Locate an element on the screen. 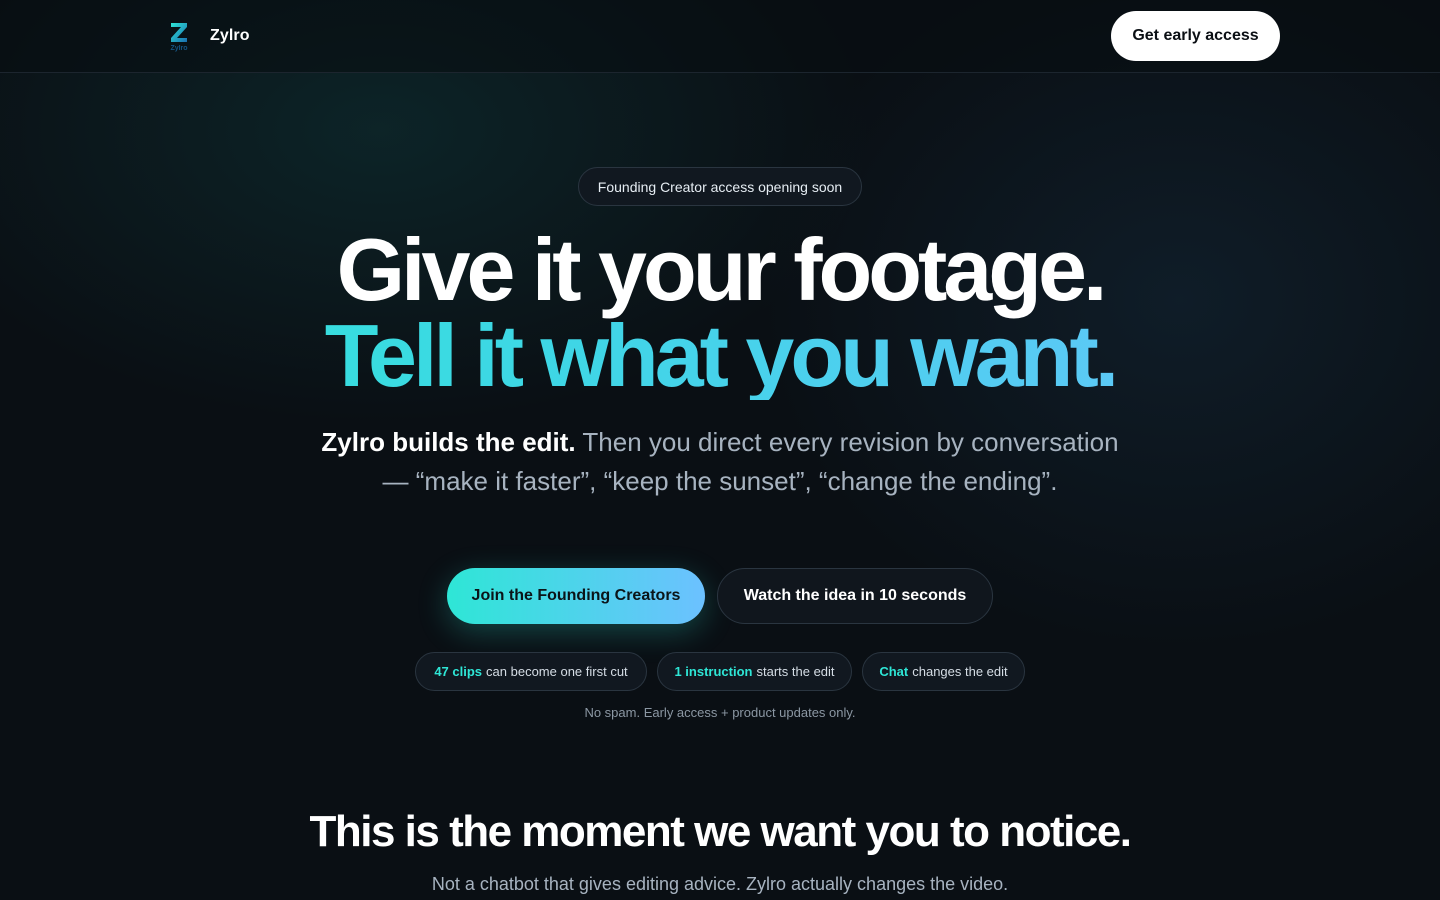 The width and height of the screenshot is (1440, 900). headline-line-2: Tell it what you want. is located at coordinates (720, 356).